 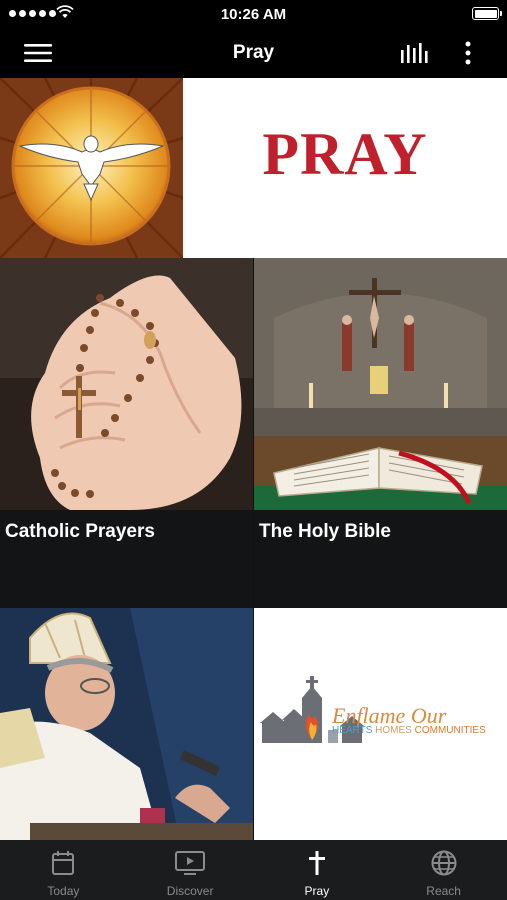 What do you see at coordinates (63, 891) in the screenshot?
I see `tab-today-label: Today` at bounding box center [63, 891].